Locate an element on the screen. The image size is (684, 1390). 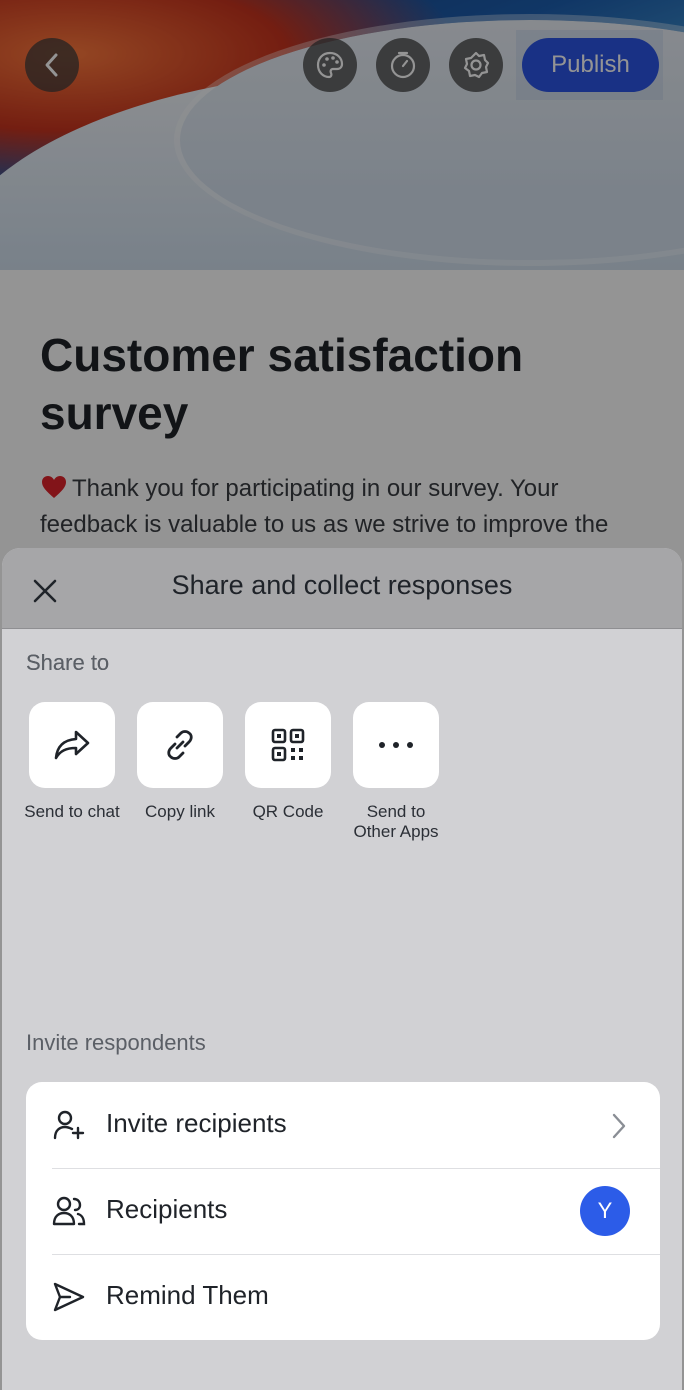
share-label: Copy link is located at coordinates (180, 811).